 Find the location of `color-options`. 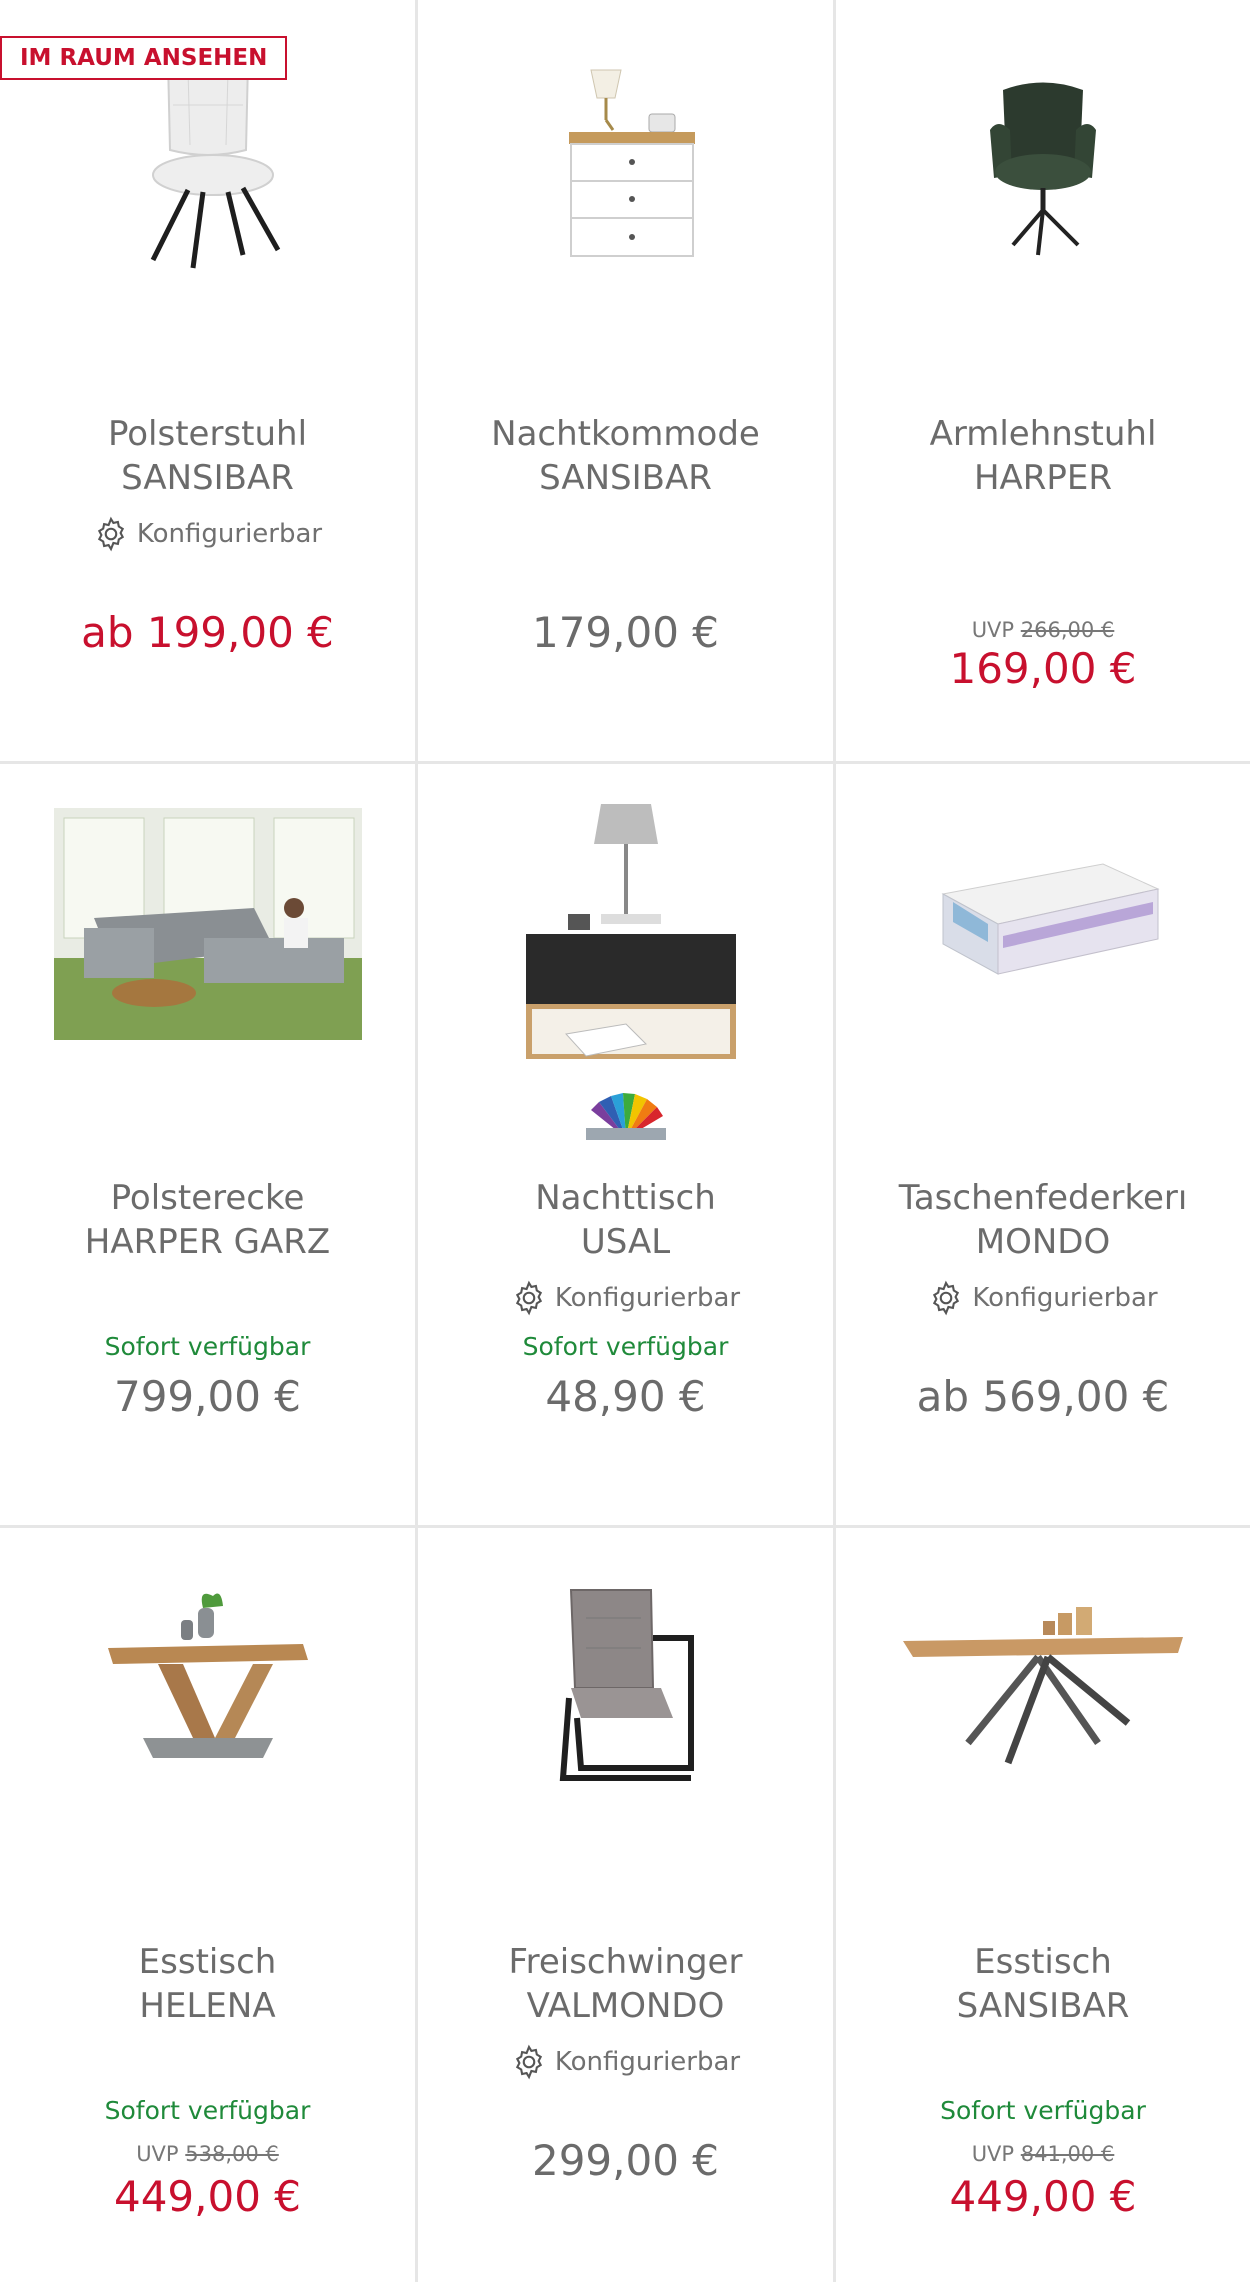

color-options is located at coordinates (625, 1120).